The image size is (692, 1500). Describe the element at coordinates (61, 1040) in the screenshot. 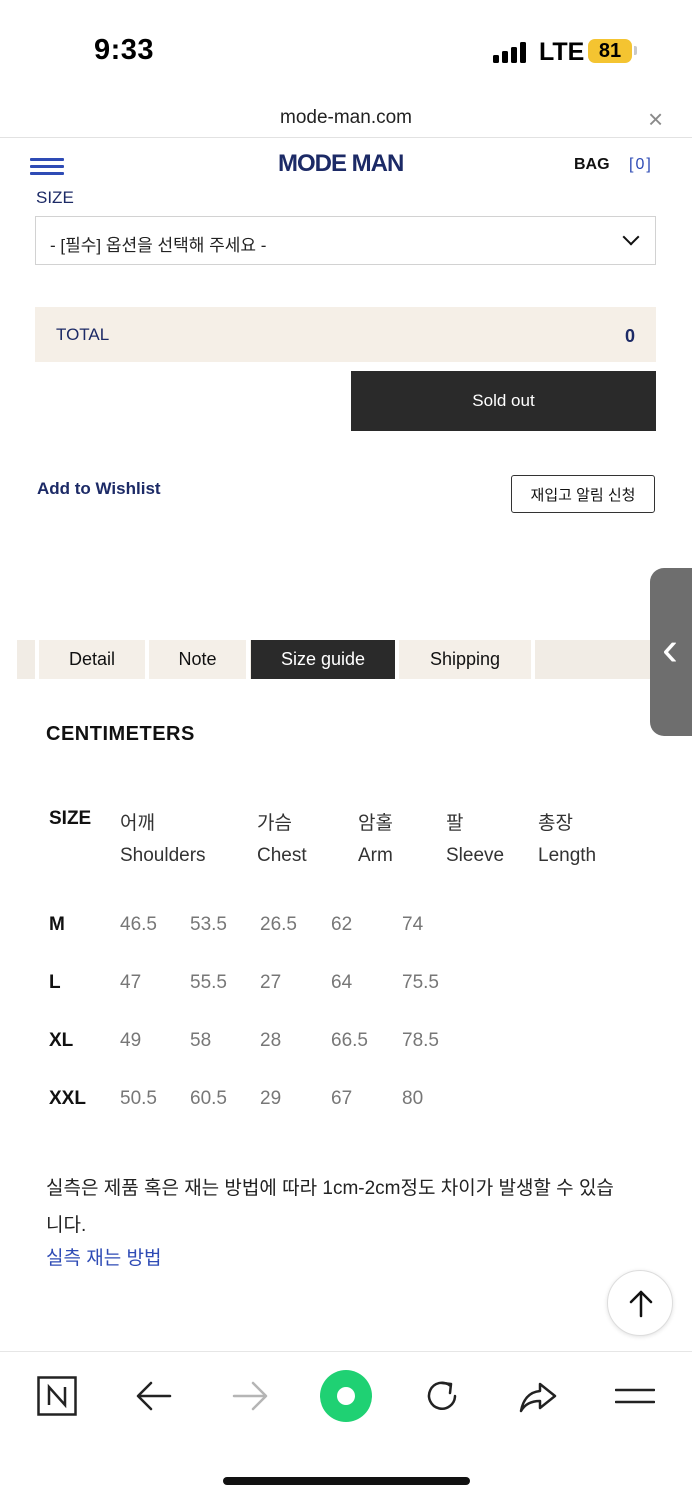

I see `table-row-label: XL` at that location.